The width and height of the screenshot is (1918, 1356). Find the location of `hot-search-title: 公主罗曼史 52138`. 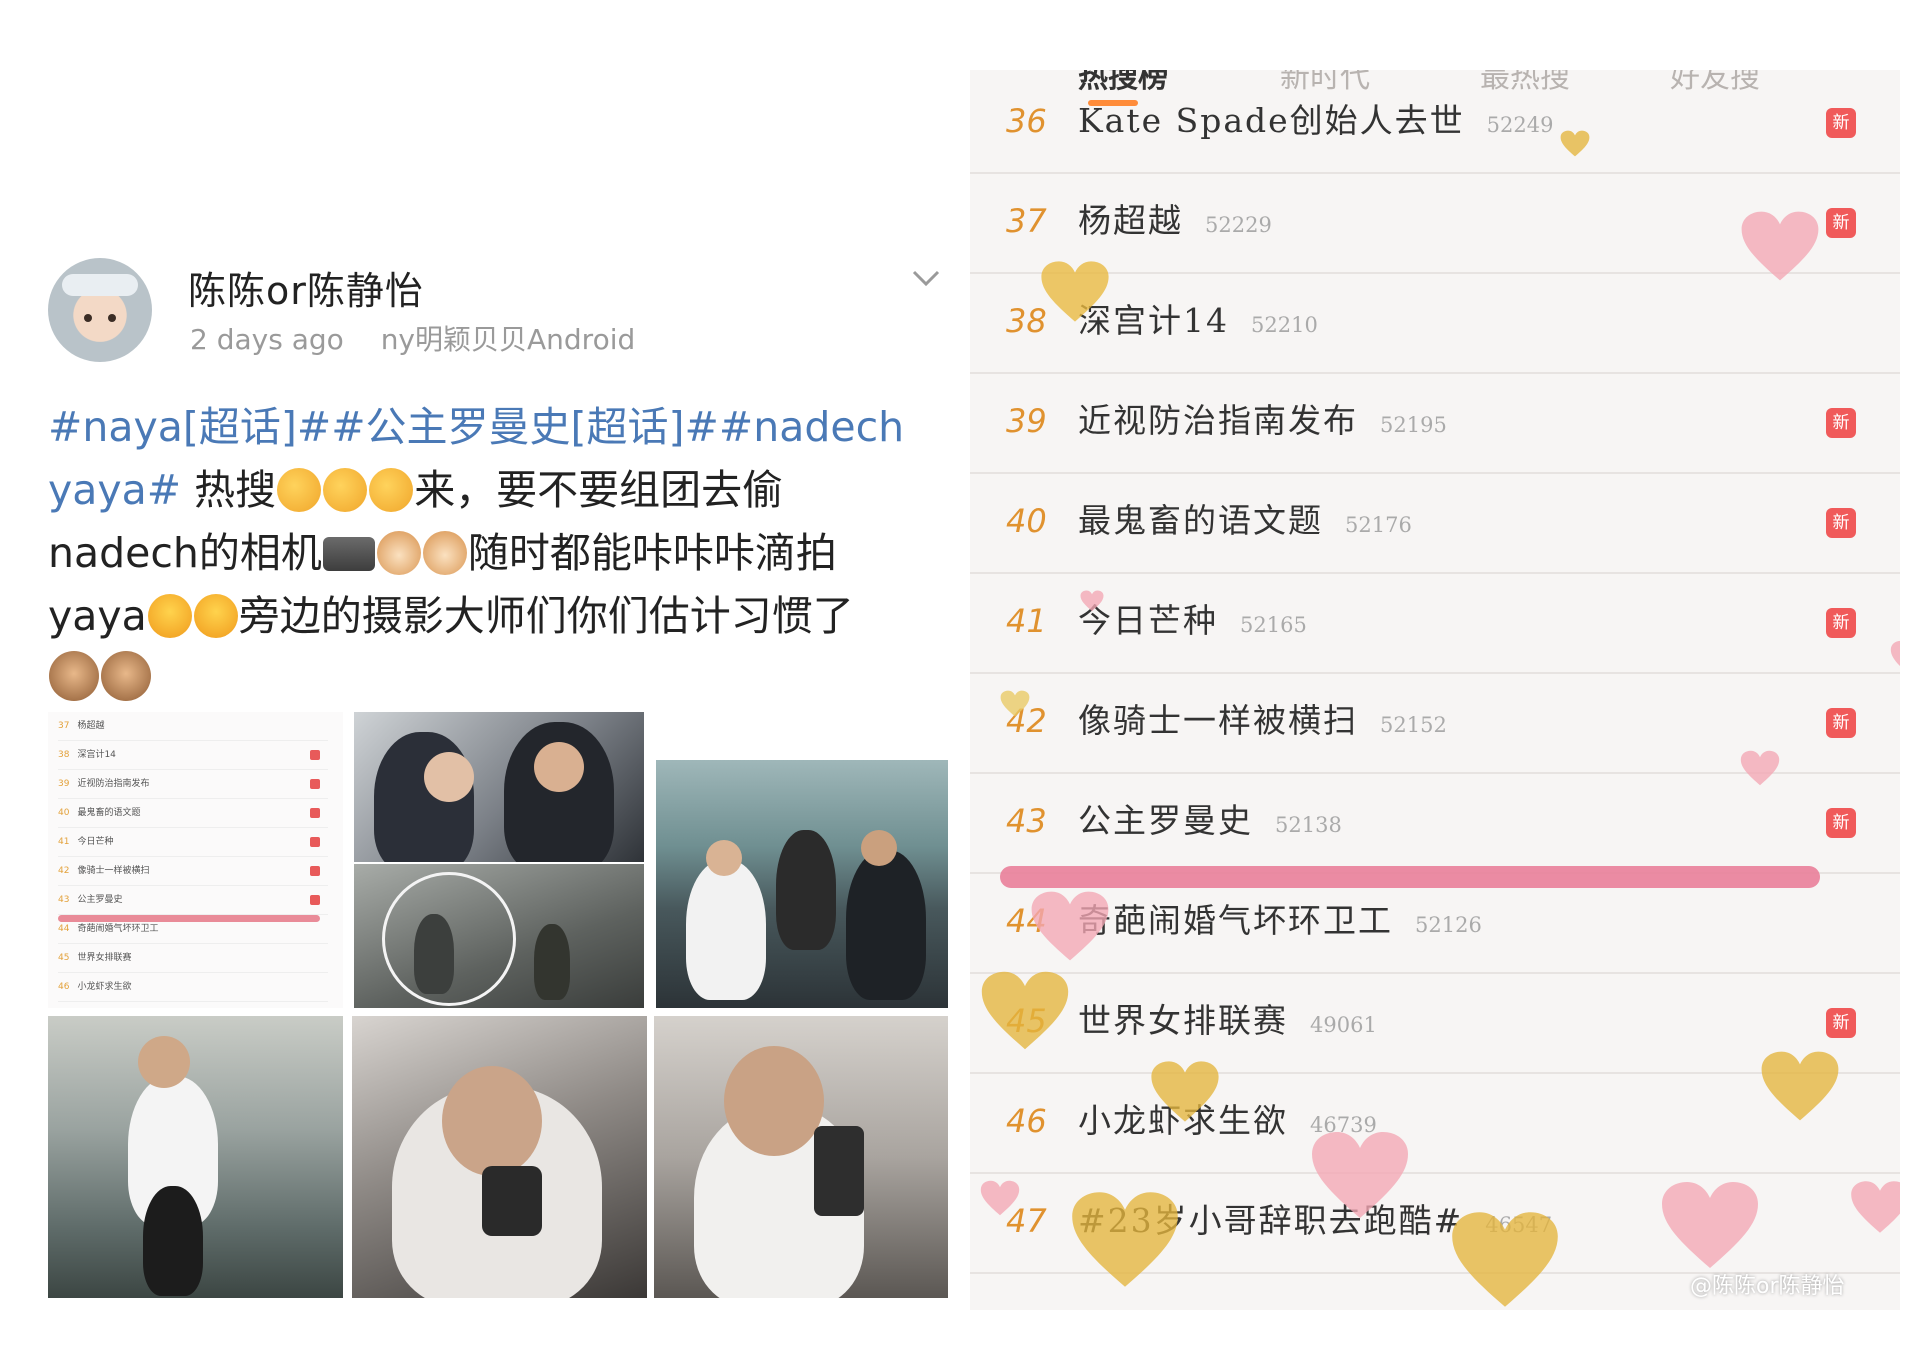

hot-search-title: 公主罗曼史 52138 is located at coordinates (1210, 818).